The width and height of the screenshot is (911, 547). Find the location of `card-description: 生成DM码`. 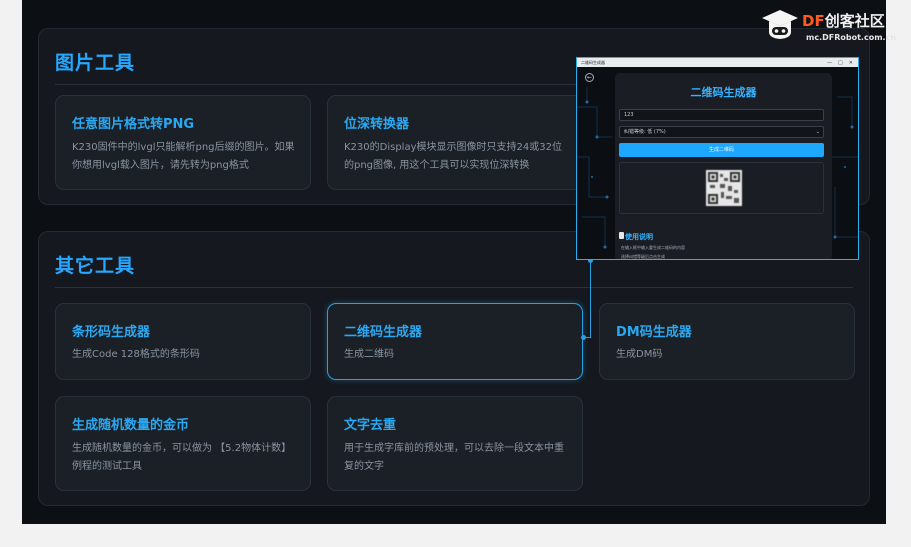

card-description: 生成DM码 is located at coordinates (639, 354).